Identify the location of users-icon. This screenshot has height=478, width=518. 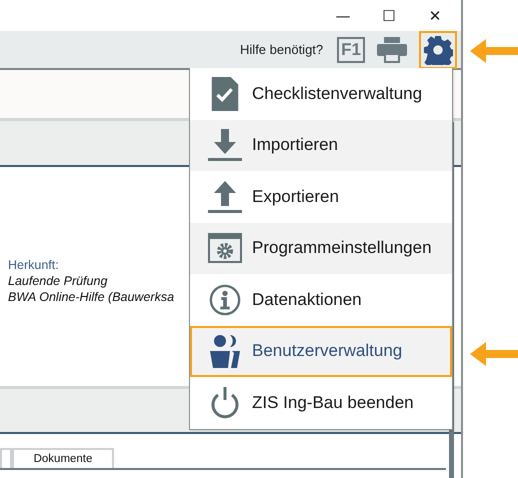
(225, 351).